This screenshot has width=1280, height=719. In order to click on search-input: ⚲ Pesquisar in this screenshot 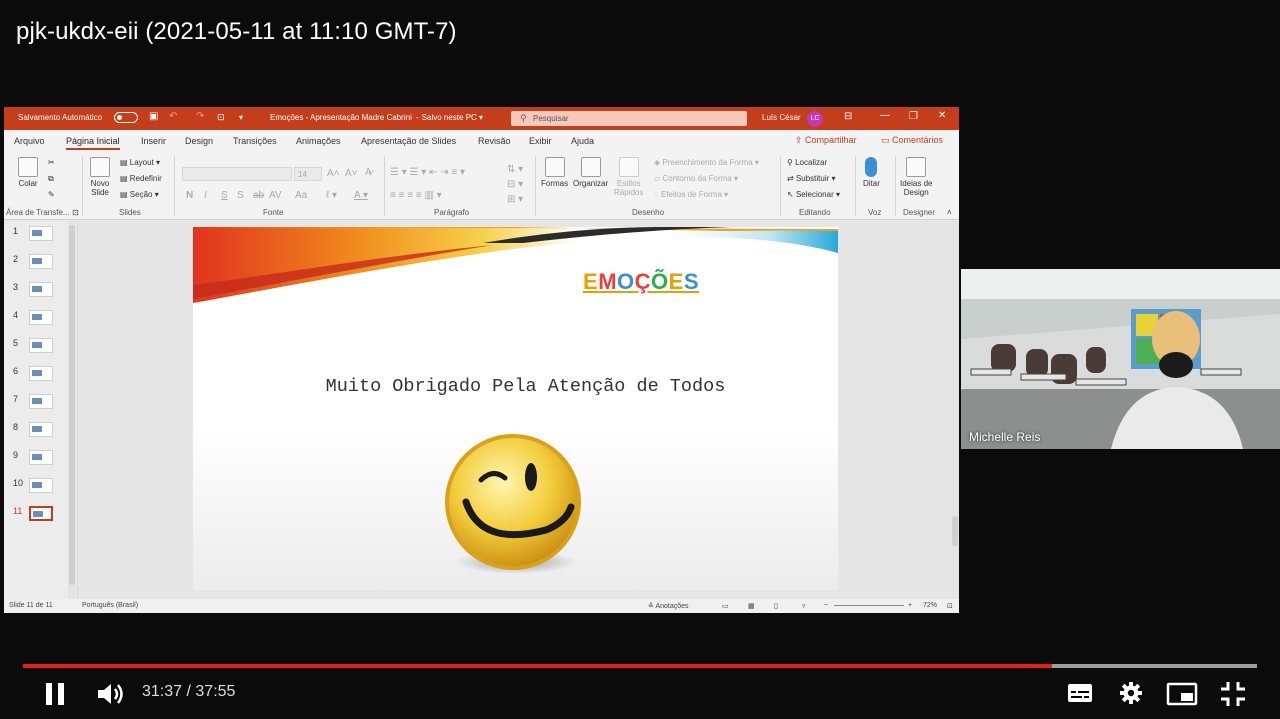, I will do `click(629, 118)`.